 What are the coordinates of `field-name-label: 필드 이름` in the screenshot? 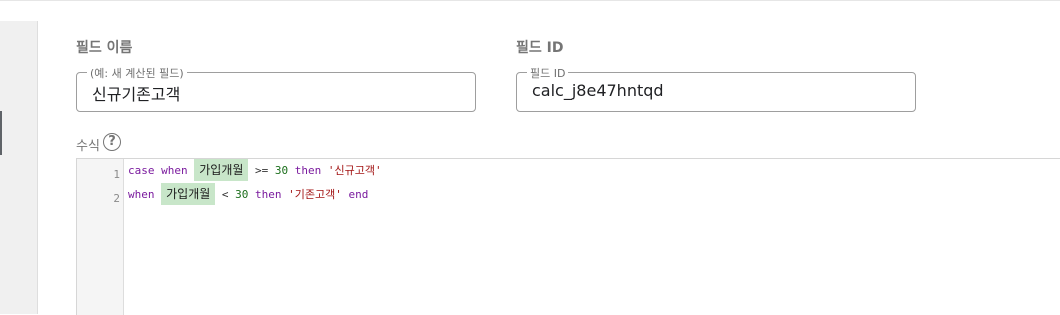 It's located at (104, 48).